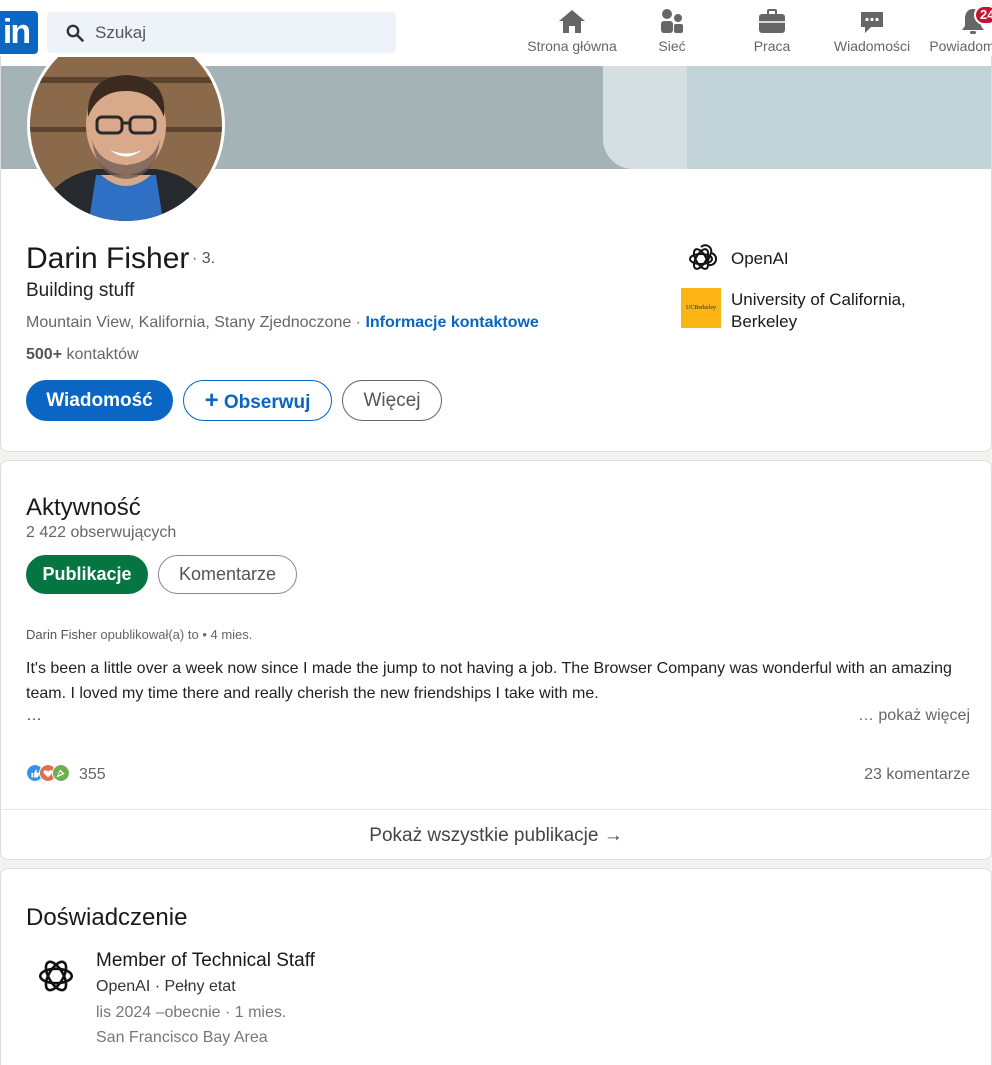 This screenshot has width=992, height=1065. What do you see at coordinates (917, 775) in the screenshot?
I see `comments-count: 23 komentarze` at bounding box center [917, 775].